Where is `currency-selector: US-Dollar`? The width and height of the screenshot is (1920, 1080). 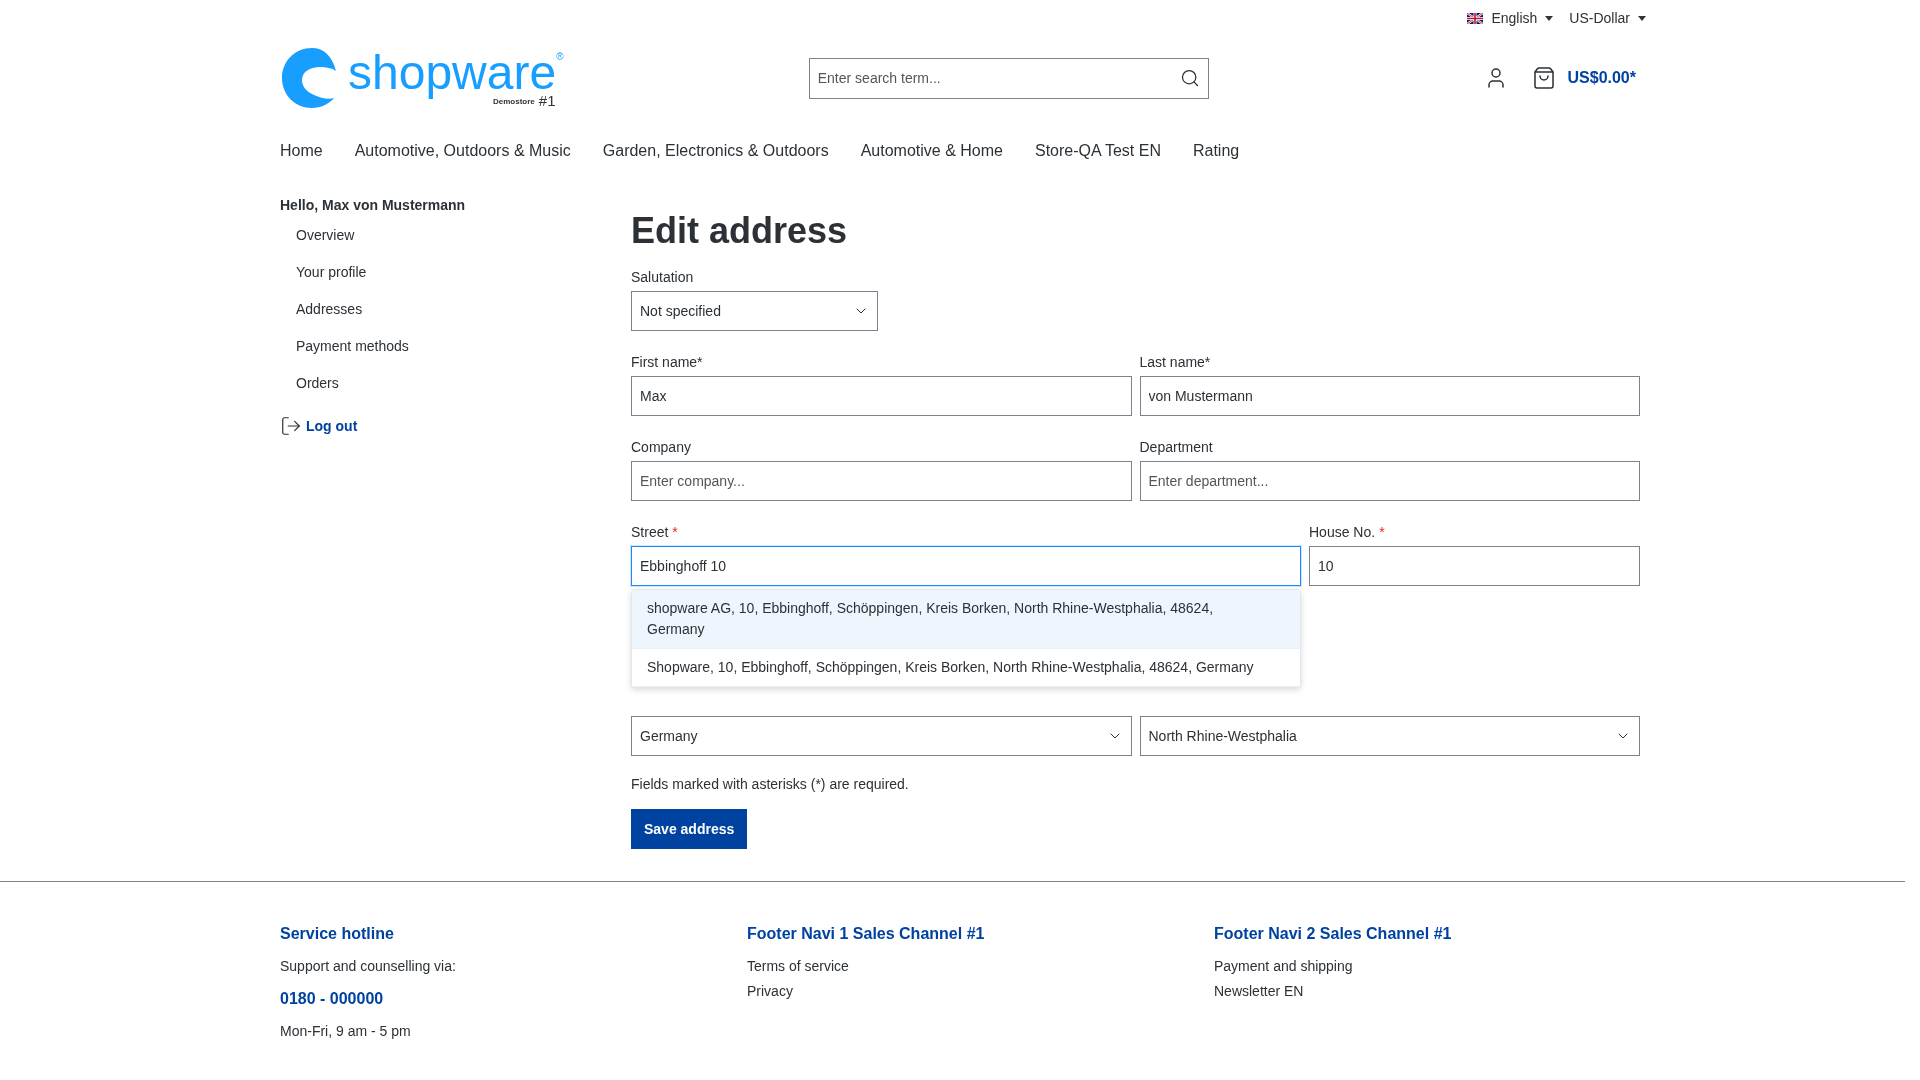 currency-selector: US-Dollar is located at coordinates (1607, 18).